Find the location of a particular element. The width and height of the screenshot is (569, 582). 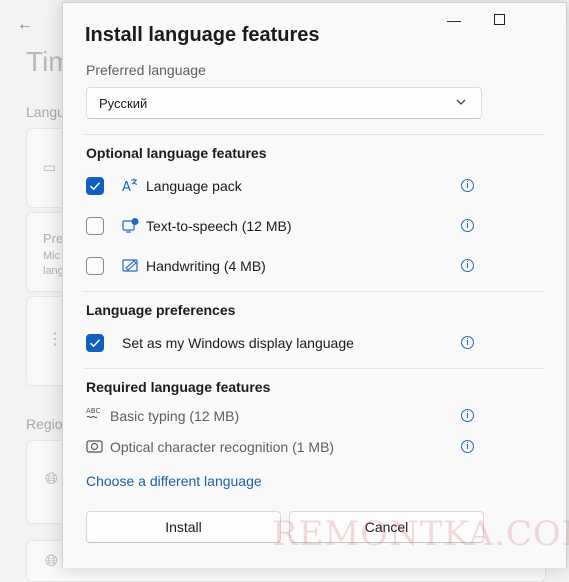

install-button: Install is located at coordinates (183, 527).